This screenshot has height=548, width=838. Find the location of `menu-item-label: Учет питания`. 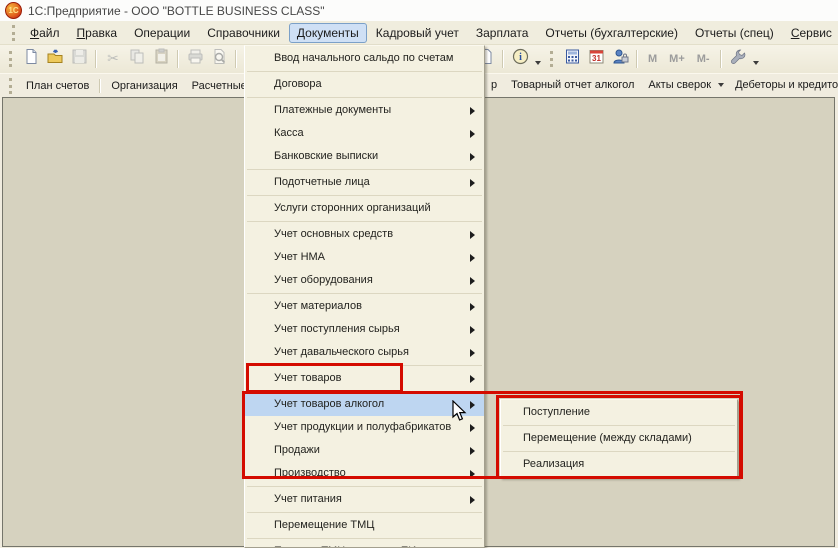

menu-item-label: Учет питания is located at coordinates (308, 499).